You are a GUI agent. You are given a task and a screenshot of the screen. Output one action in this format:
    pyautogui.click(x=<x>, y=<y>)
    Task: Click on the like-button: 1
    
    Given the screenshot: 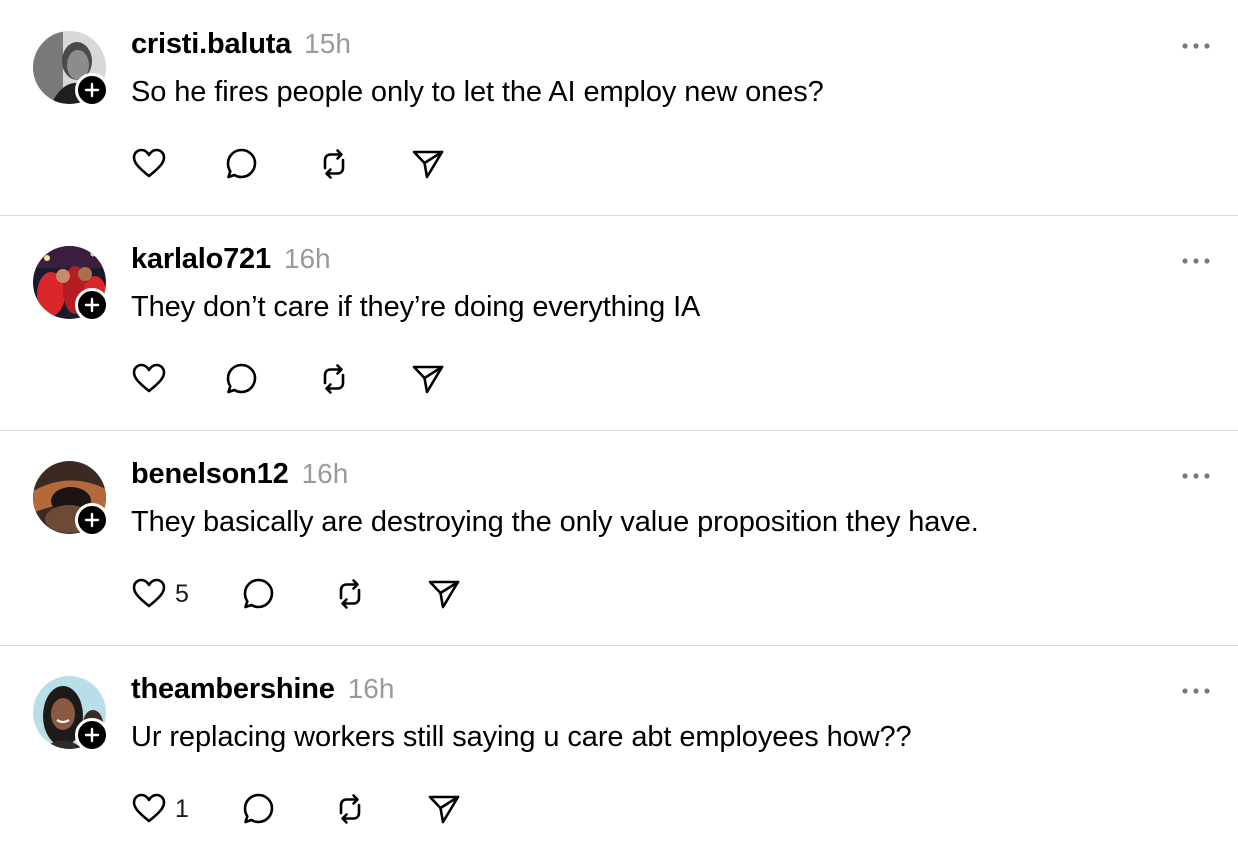 What is the action you would take?
    pyautogui.click(x=160, y=809)
    